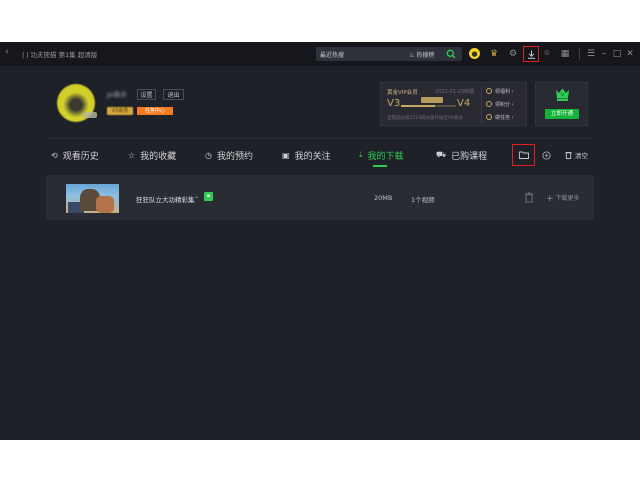 Image resolution: width=640 pixels, height=480 pixels. I want to click on open-folder-button, so click(523, 155).